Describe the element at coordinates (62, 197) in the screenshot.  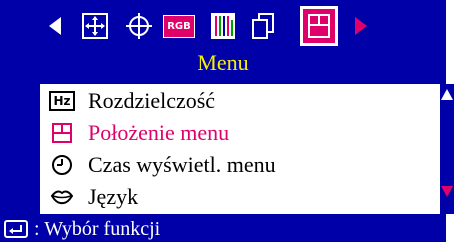
I see `lips-icon` at that location.